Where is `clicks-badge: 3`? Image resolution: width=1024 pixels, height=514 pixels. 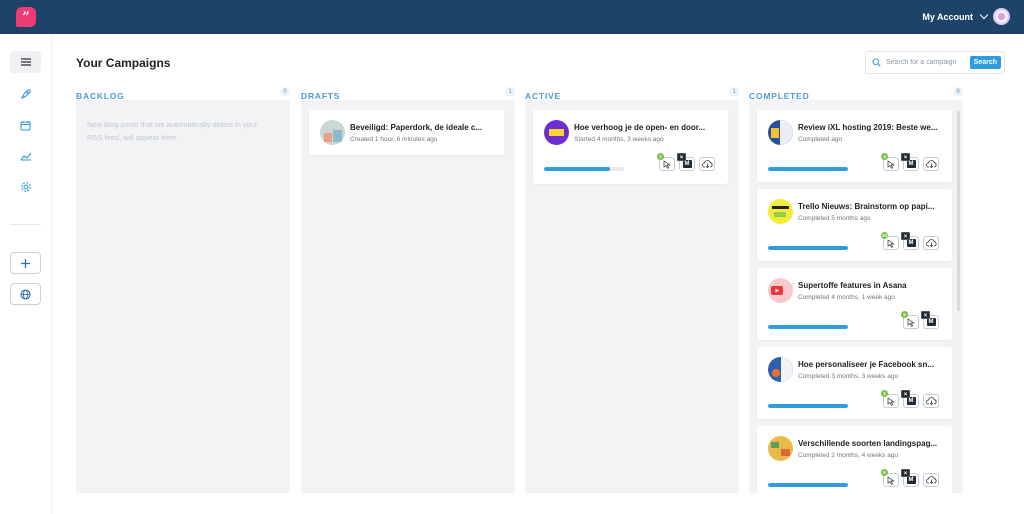
clicks-badge: 3 is located at coordinates (884, 393).